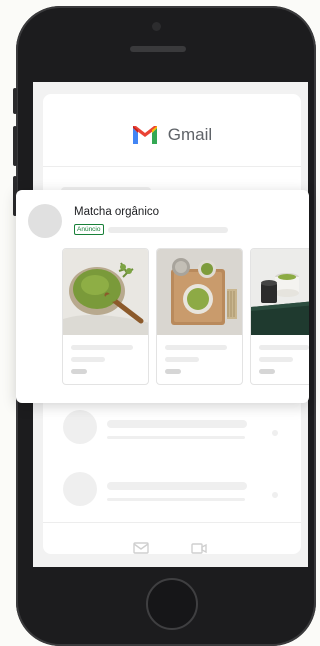 This screenshot has height=646, width=320. Describe the element at coordinates (144, 135) in the screenshot. I see `gmail-logo-icon` at that location.